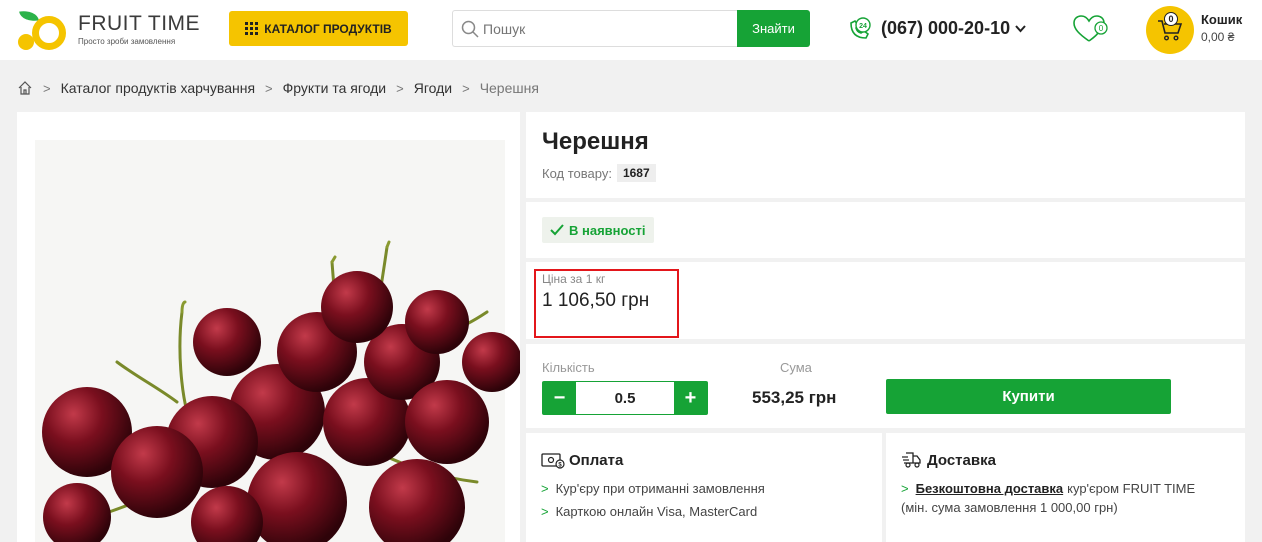 The height and width of the screenshot is (542, 1262). I want to click on price-panel: Ціна за 1 кг 1 106,50 грн, so click(885, 300).